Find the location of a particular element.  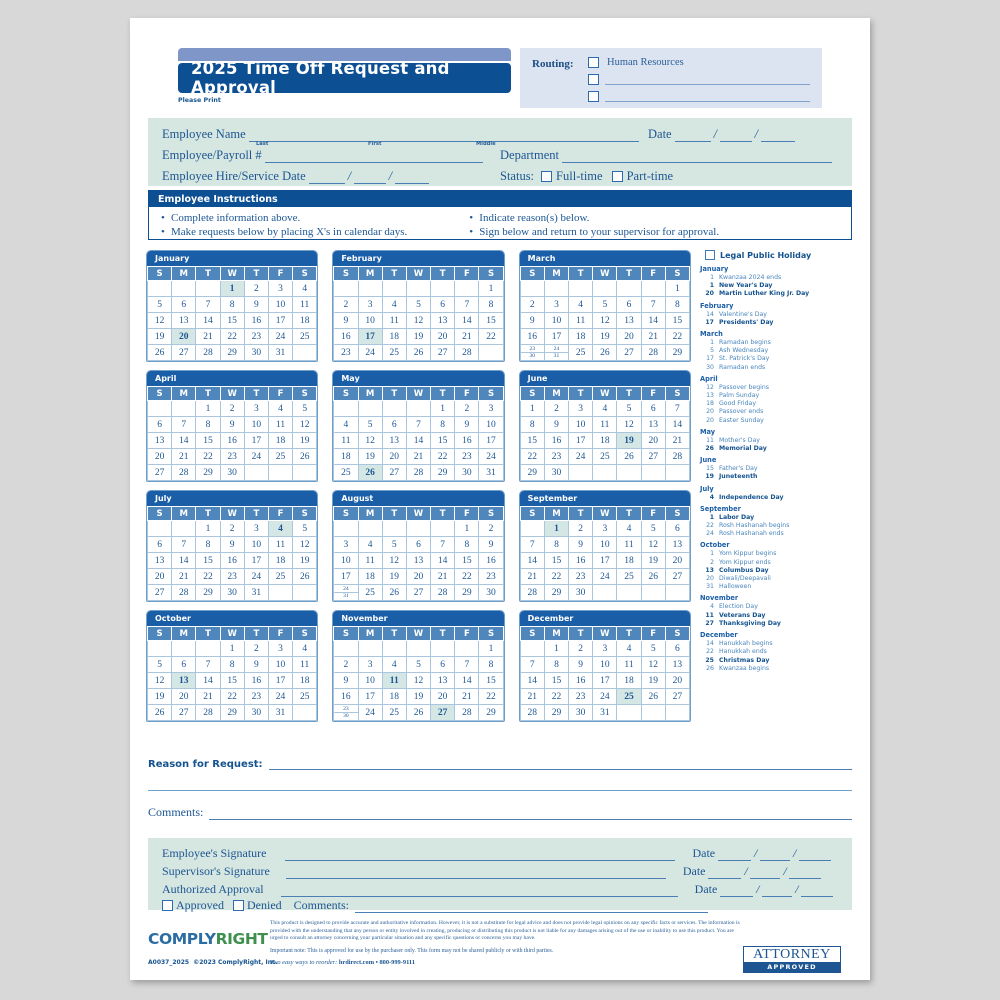

checkbox-icon-approved is located at coordinates (167, 905).